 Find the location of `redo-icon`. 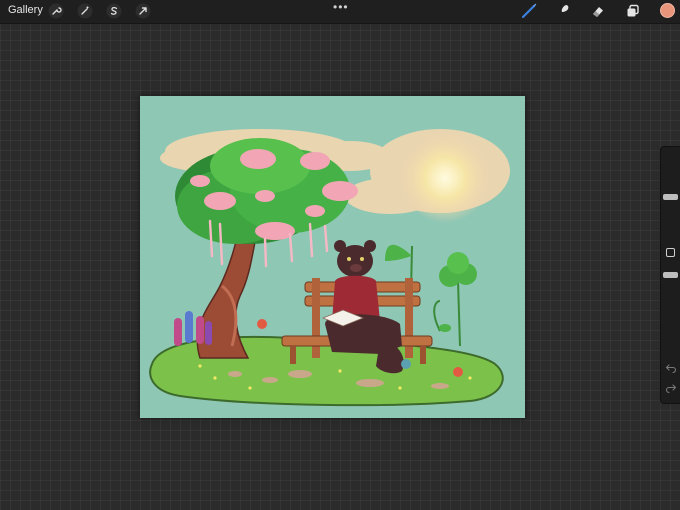

redo-icon is located at coordinates (671, 388).